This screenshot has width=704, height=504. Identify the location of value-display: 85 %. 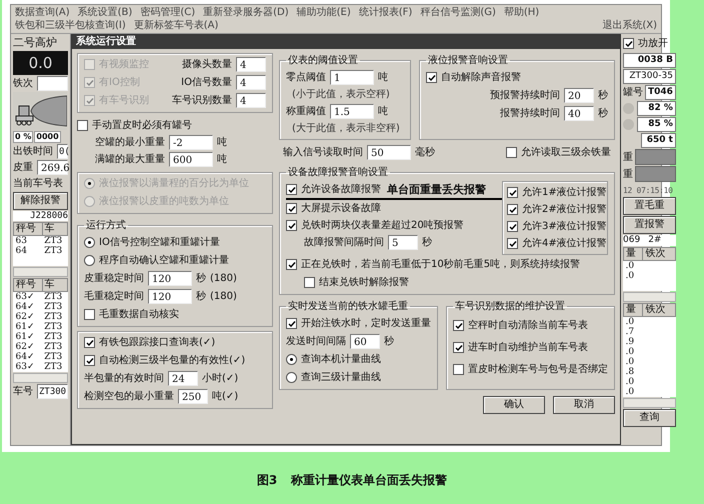
(656, 124).